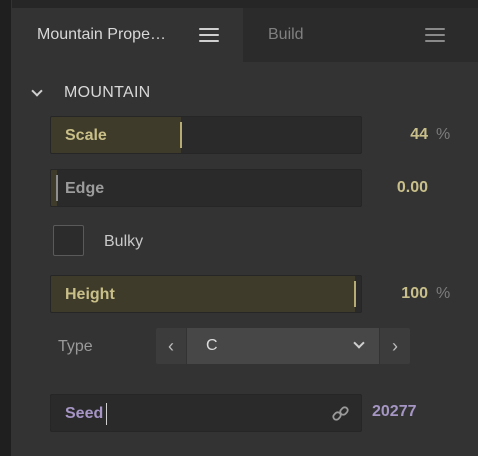  I want to click on tab-label: Build, so click(286, 34).